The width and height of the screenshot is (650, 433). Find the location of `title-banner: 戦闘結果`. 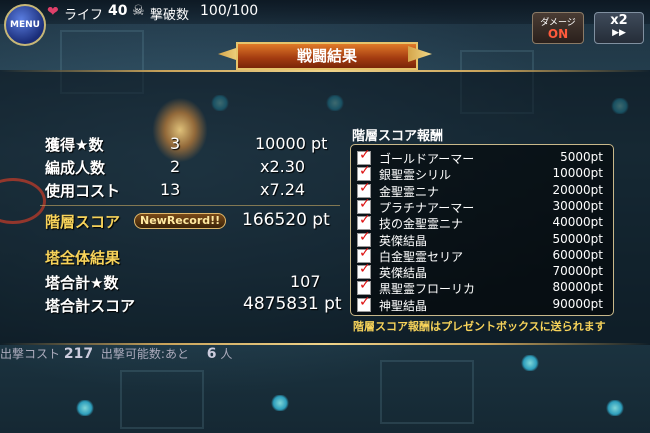

title-banner: 戦闘結果 is located at coordinates (325, 55).